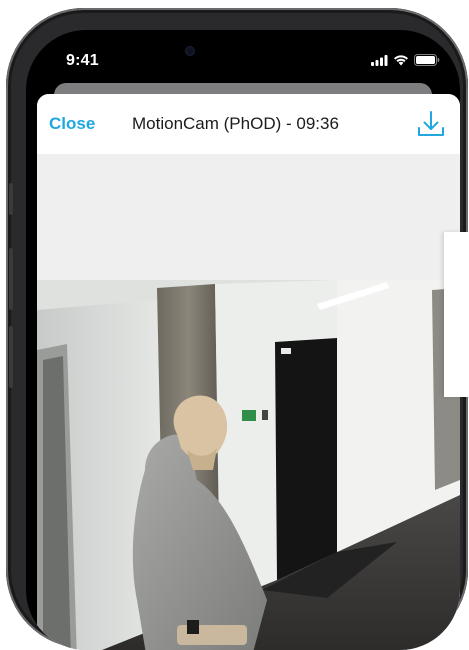 The width and height of the screenshot is (469, 650). What do you see at coordinates (11, 279) in the screenshot?
I see `volume-up-button` at bounding box center [11, 279].